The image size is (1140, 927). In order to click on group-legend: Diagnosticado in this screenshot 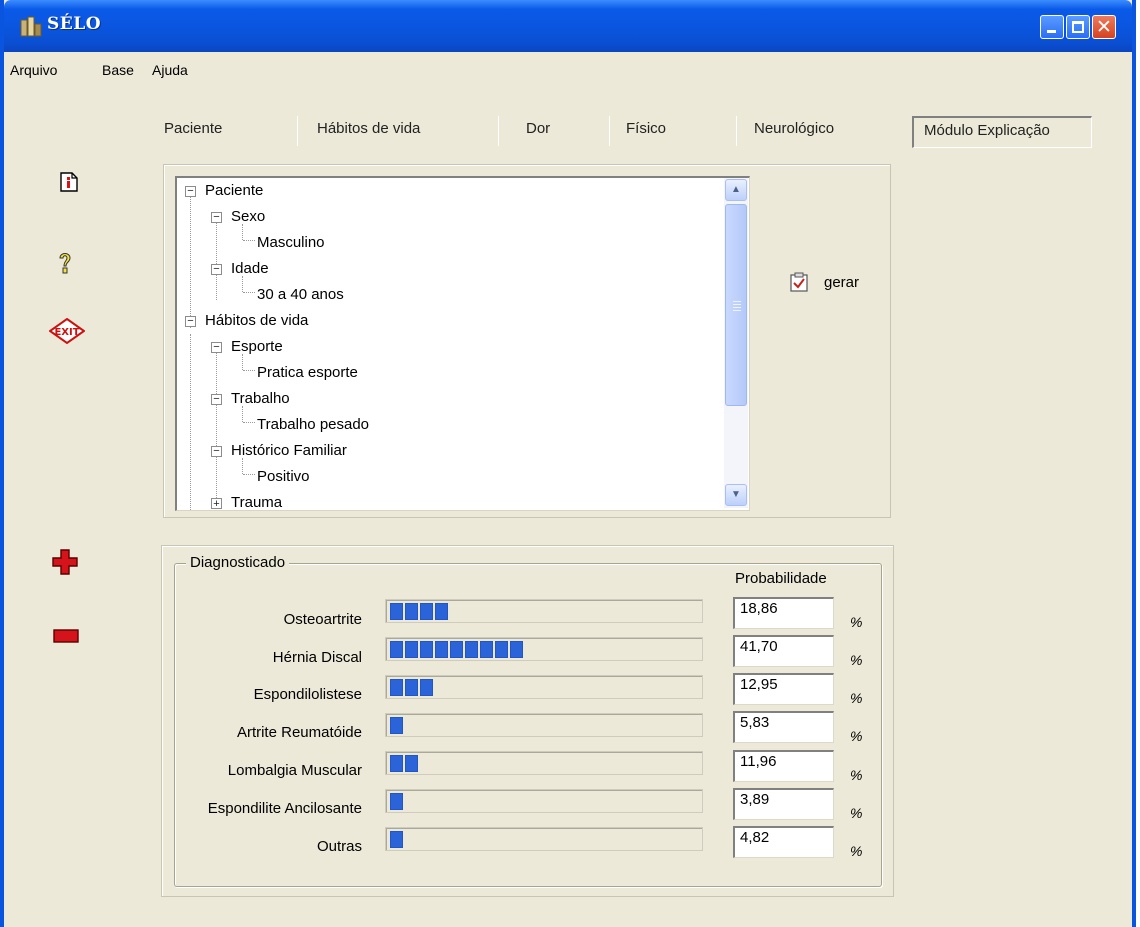, I will do `click(238, 562)`.